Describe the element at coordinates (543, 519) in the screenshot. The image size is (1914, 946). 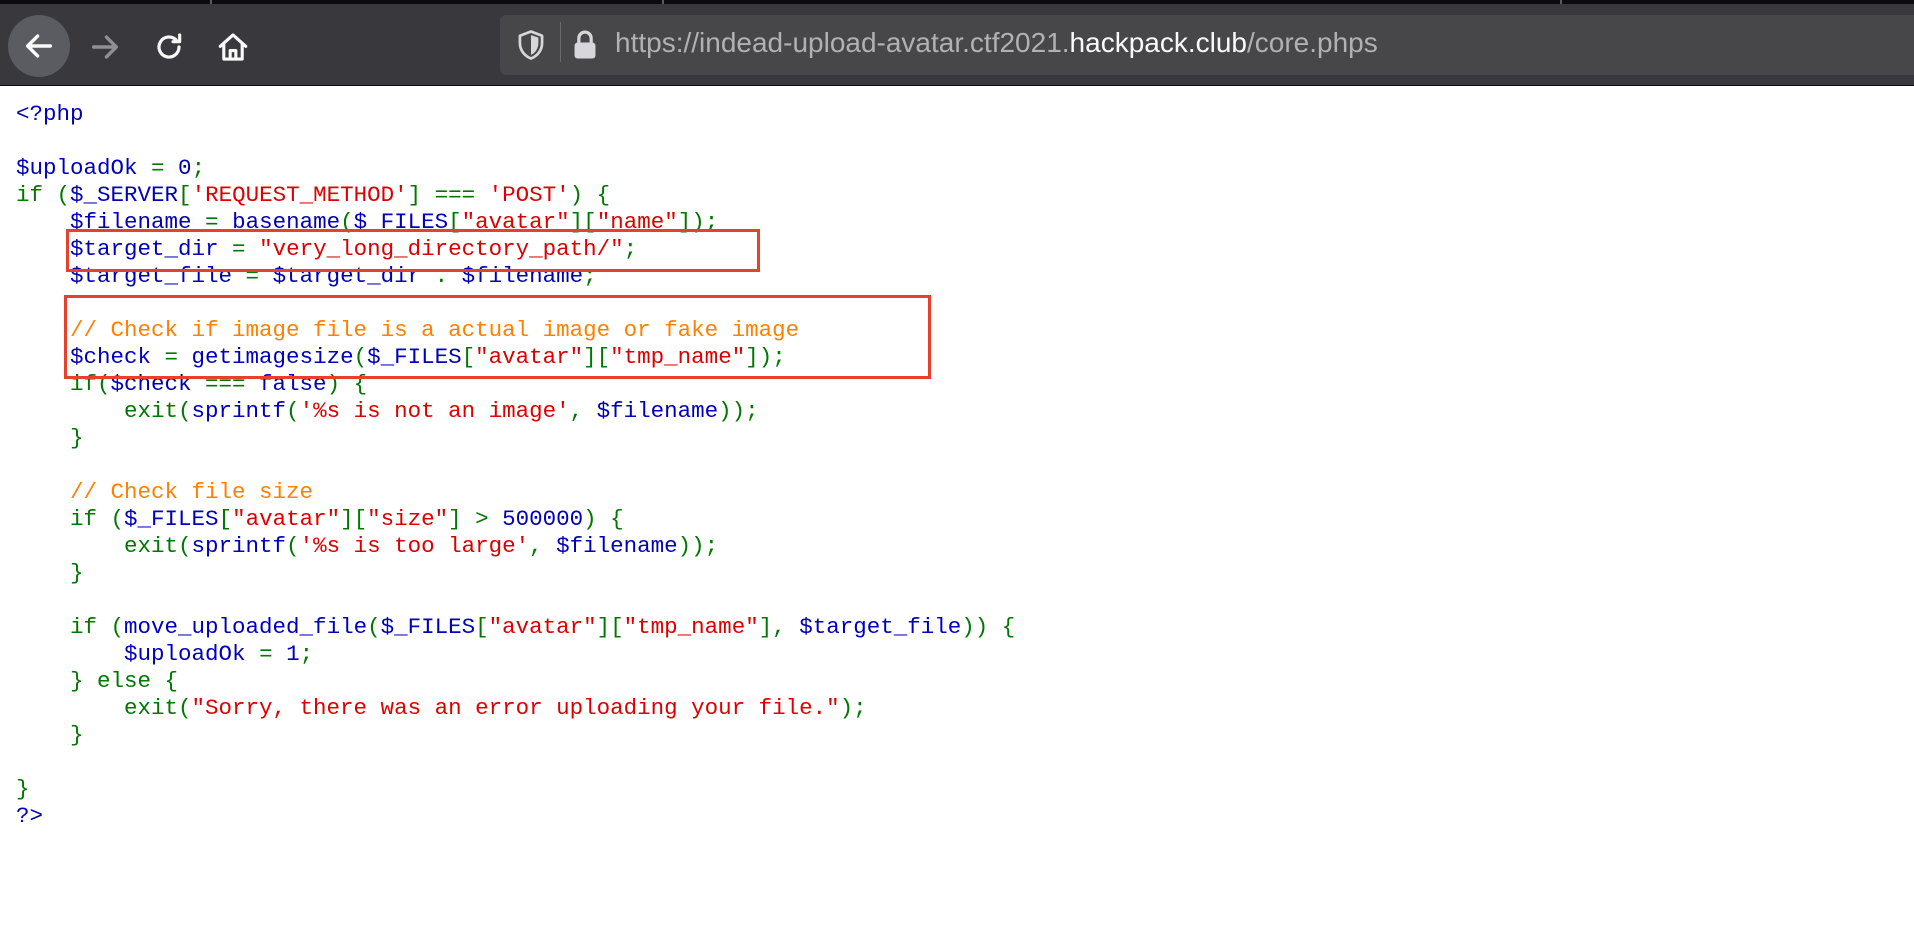
I see `code-token: 500000` at that location.